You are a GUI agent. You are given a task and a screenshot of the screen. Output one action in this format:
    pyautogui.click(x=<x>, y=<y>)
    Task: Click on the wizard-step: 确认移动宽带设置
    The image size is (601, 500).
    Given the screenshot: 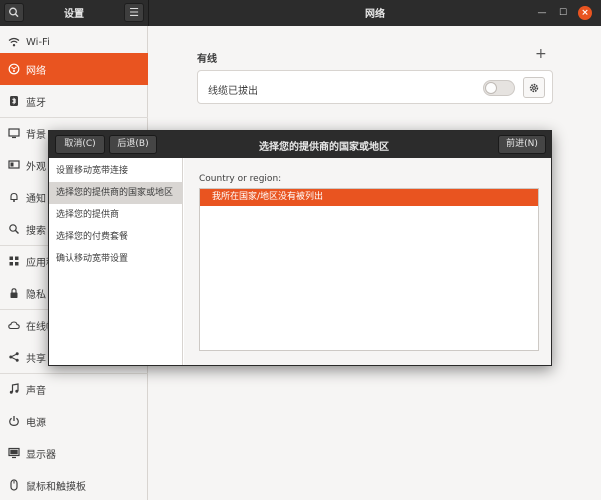 What is the action you would take?
    pyautogui.click(x=92, y=259)
    